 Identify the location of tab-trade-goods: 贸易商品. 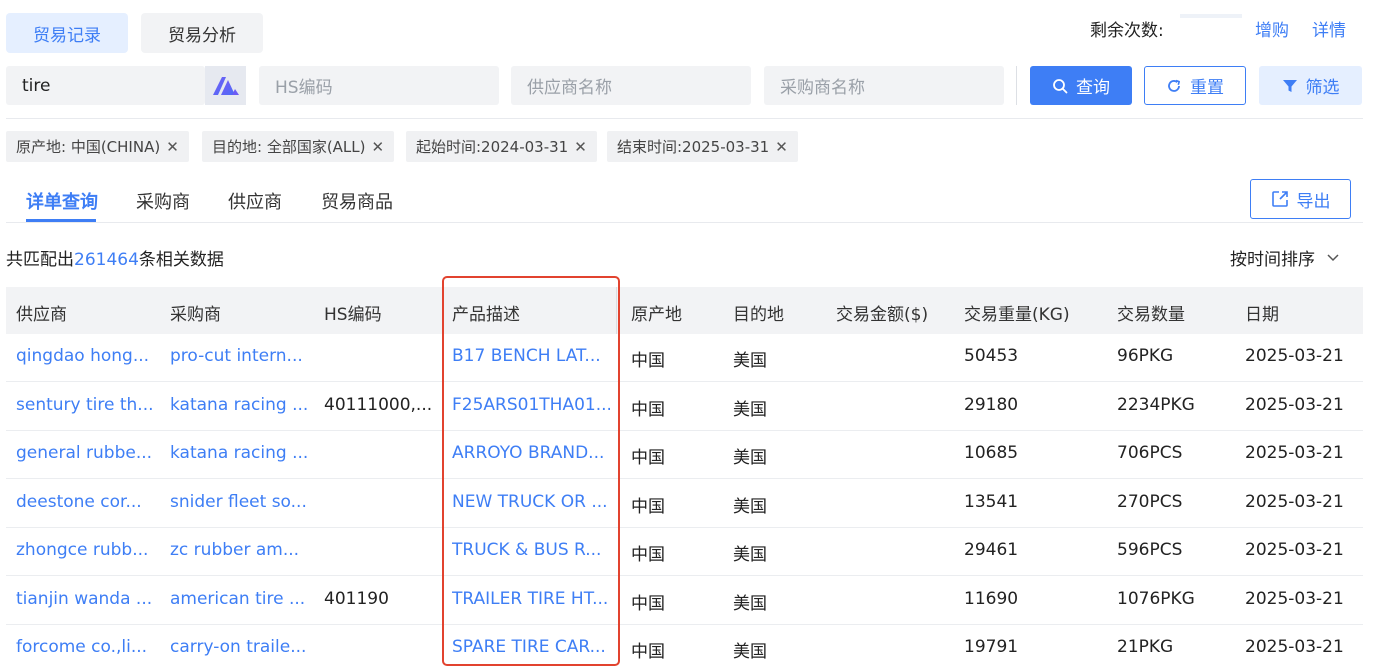
(357, 201).